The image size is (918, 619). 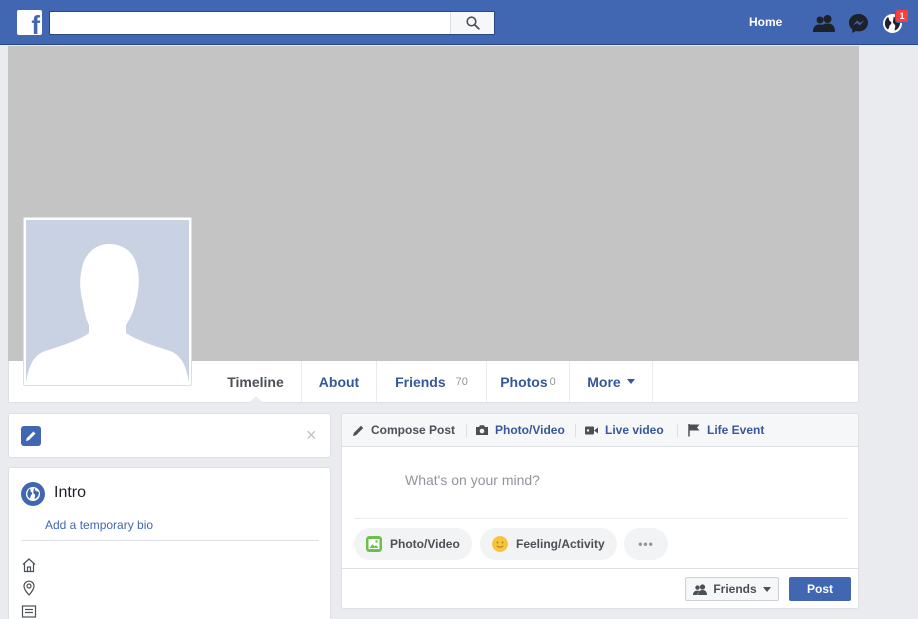 I want to click on composer-footer: Friends Post, so click(x=600, y=588).